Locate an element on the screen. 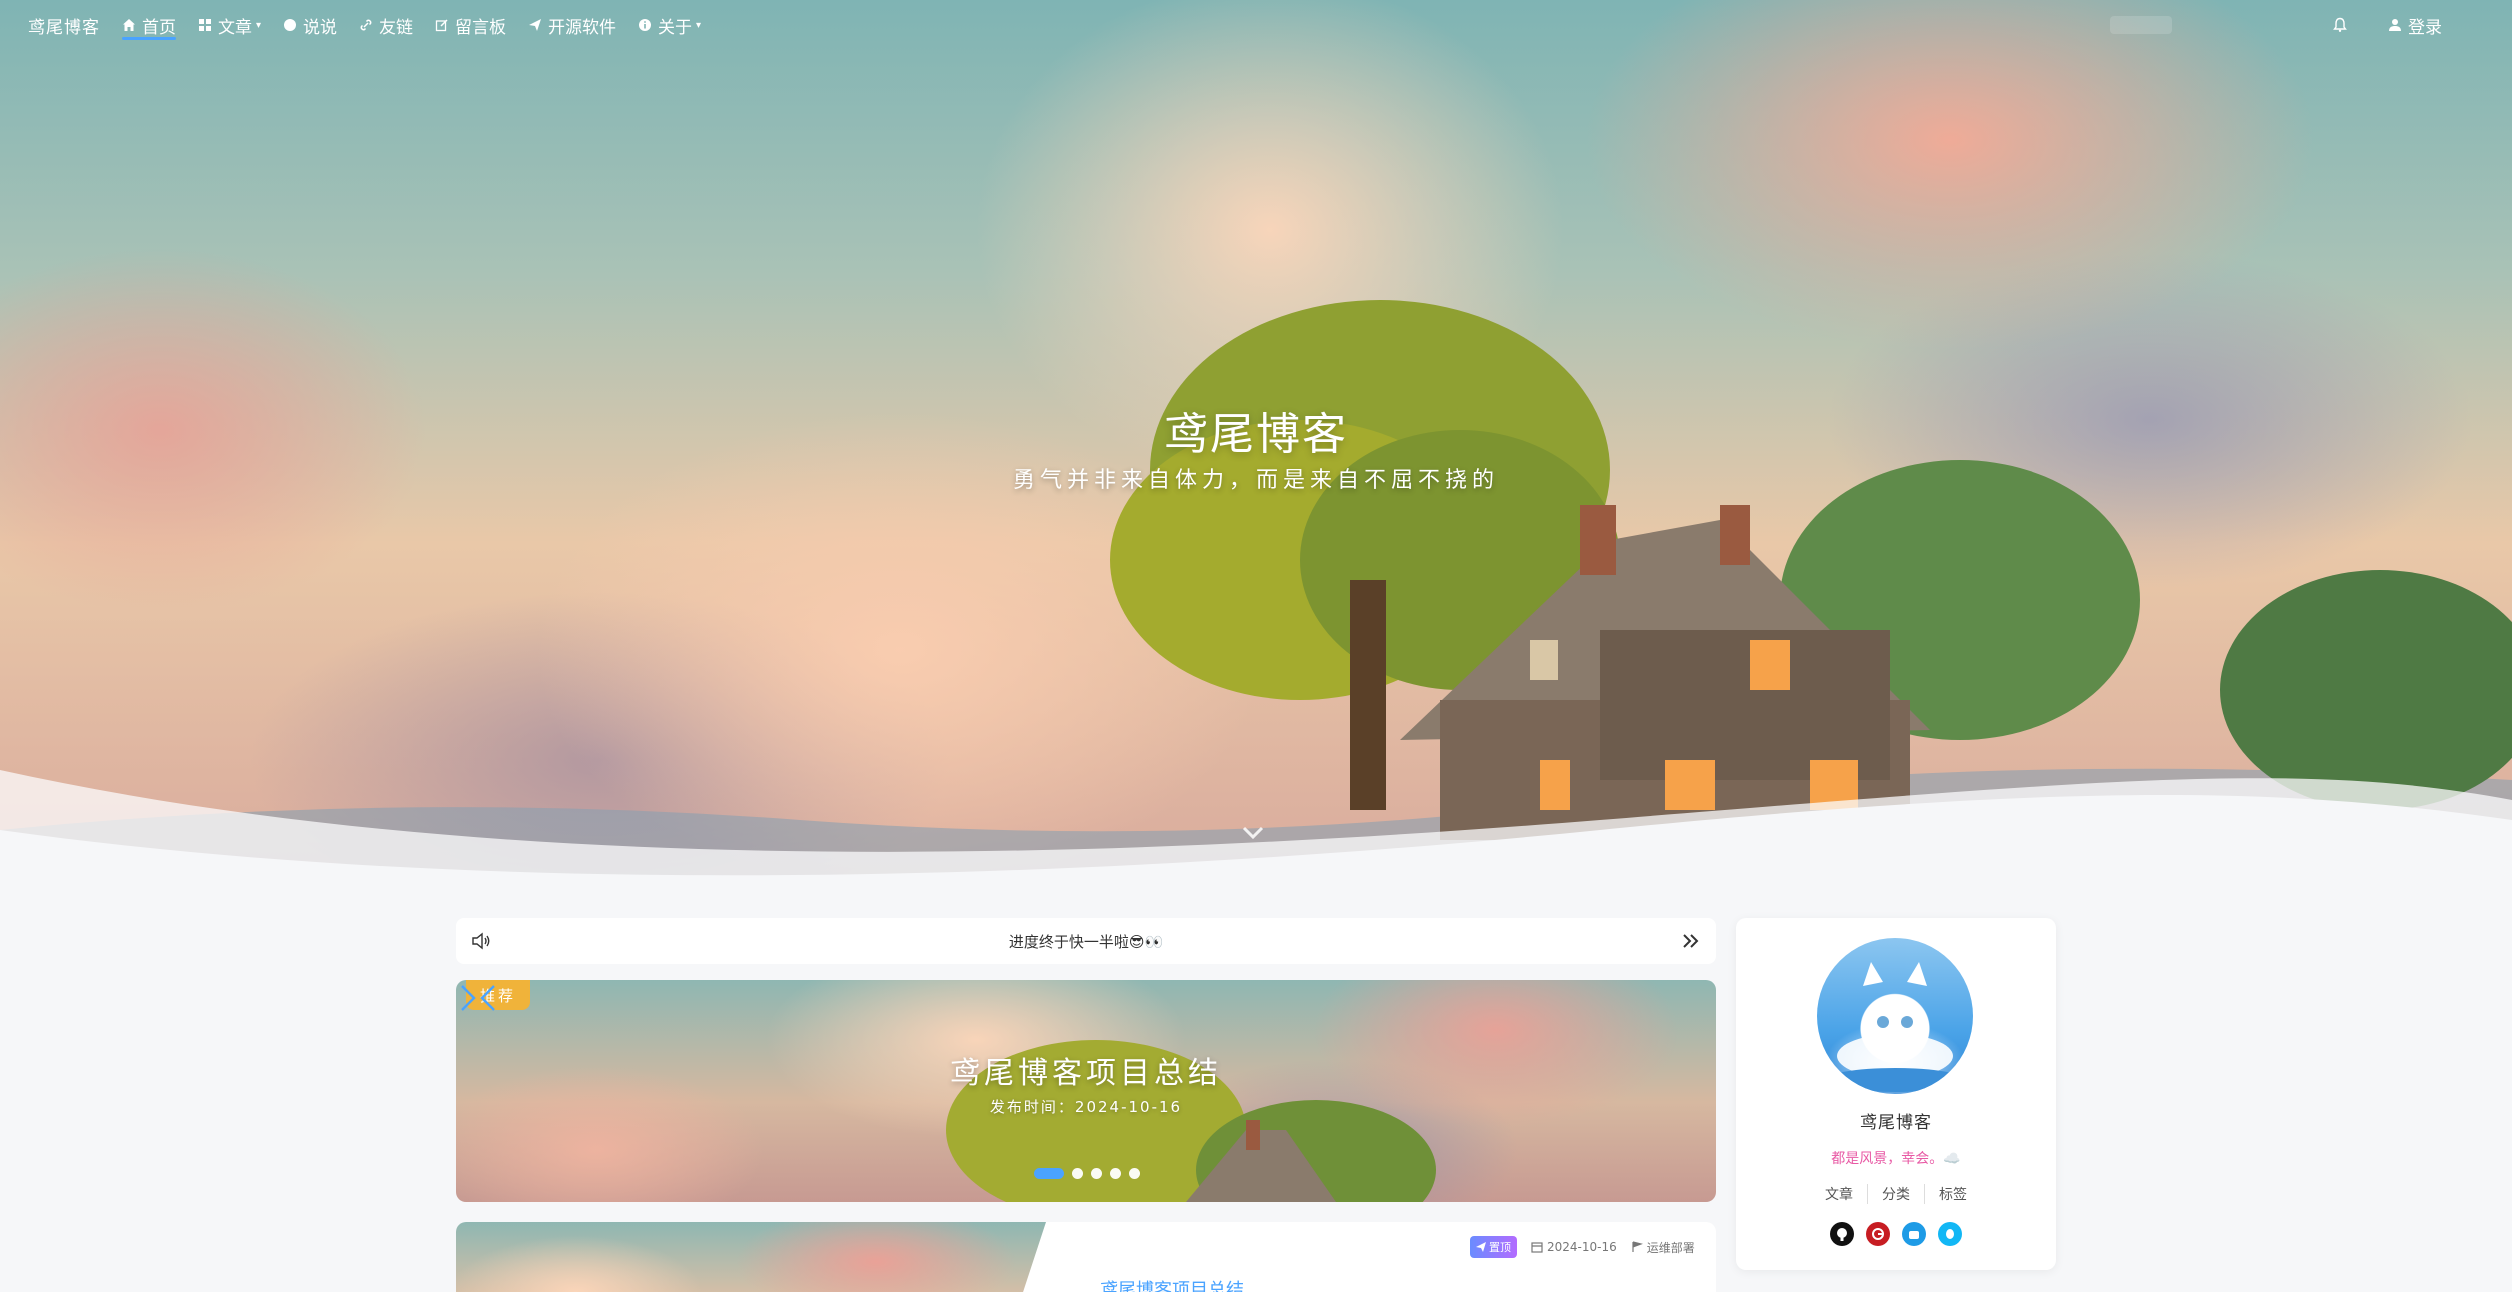  nav-right-group: 登录 is located at coordinates (2387, 25).